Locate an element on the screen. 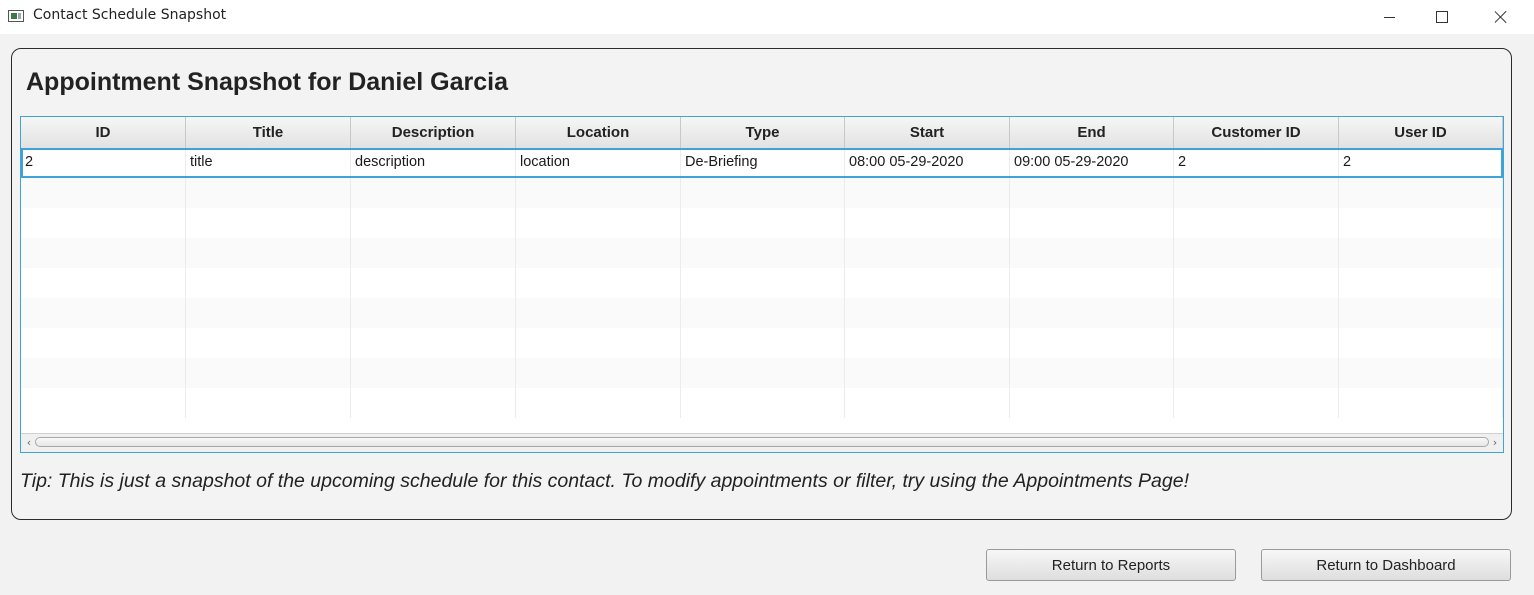 This screenshot has width=1534, height=595. close-button is located at coordinates (1501, 17).